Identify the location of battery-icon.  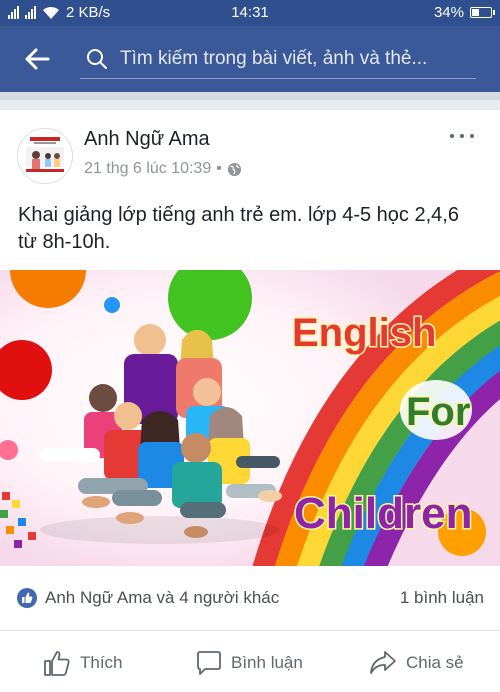
(482, 12).